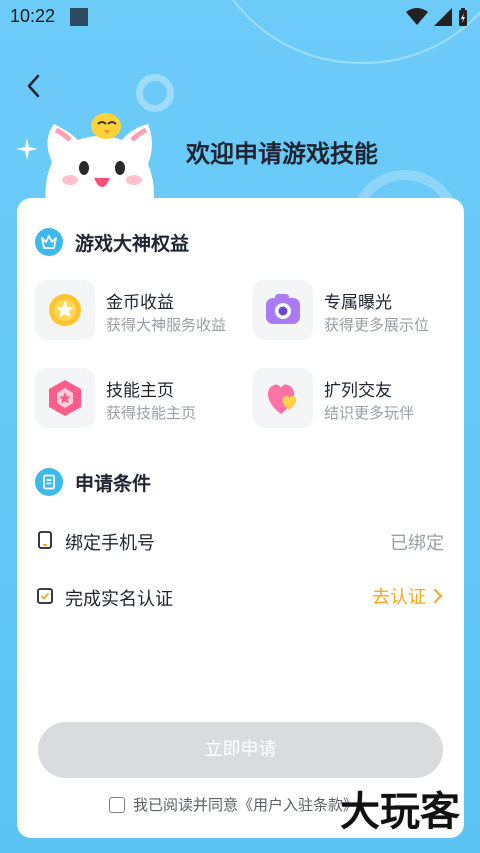 The image size is (480, 853). I want to click on page-title: 欢迎申请游戏技能, so click(282, 154).